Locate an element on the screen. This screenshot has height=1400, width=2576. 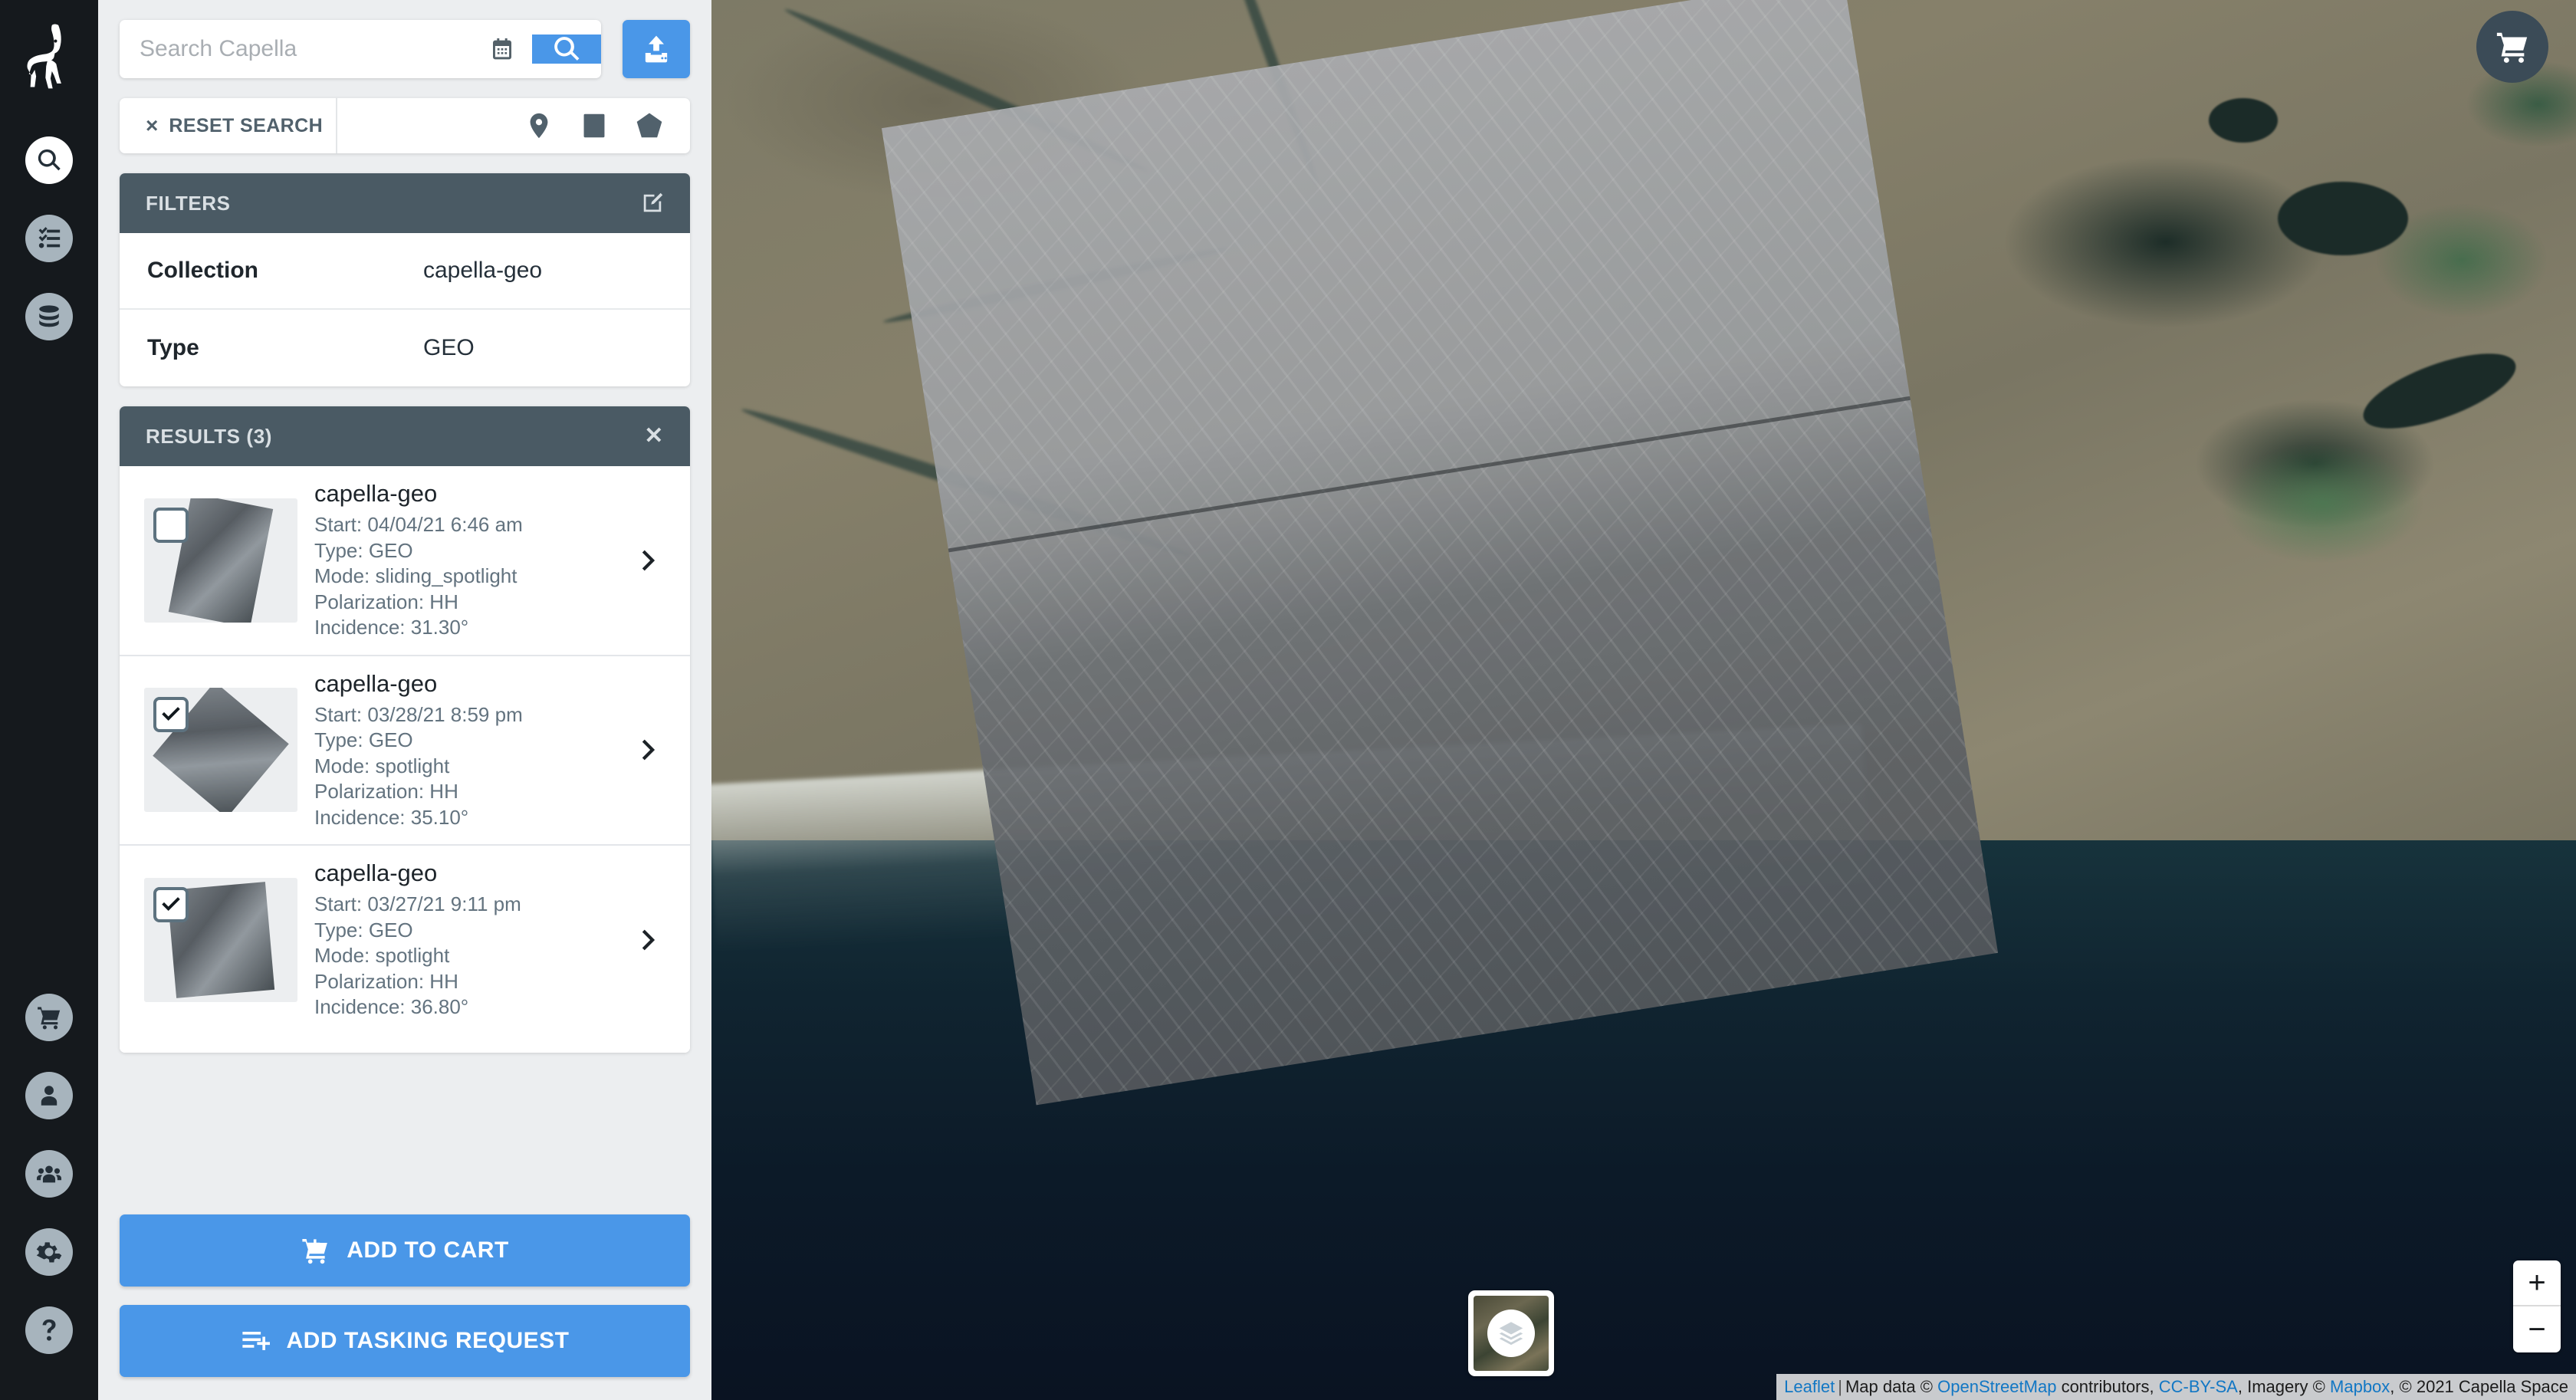
filter-value: GEO is located at coordinates (449, 347).